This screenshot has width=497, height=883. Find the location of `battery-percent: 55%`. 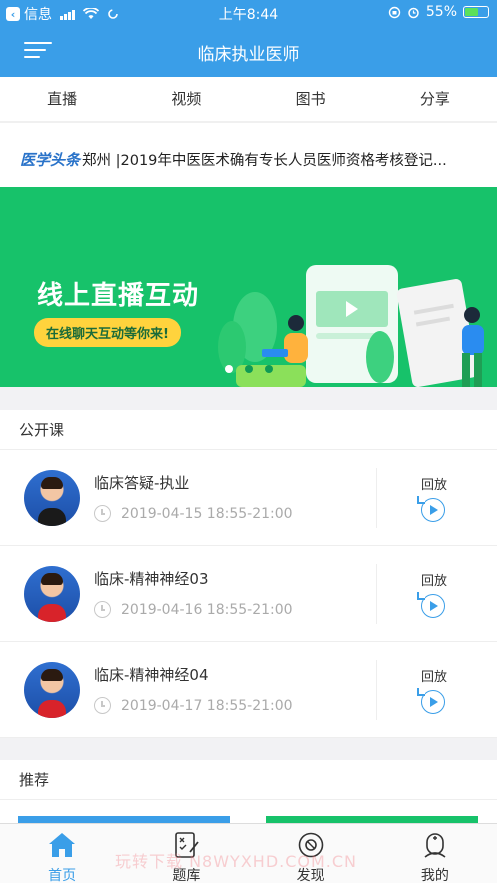

battery-percent: 55% is located at coordinates (441, 12).